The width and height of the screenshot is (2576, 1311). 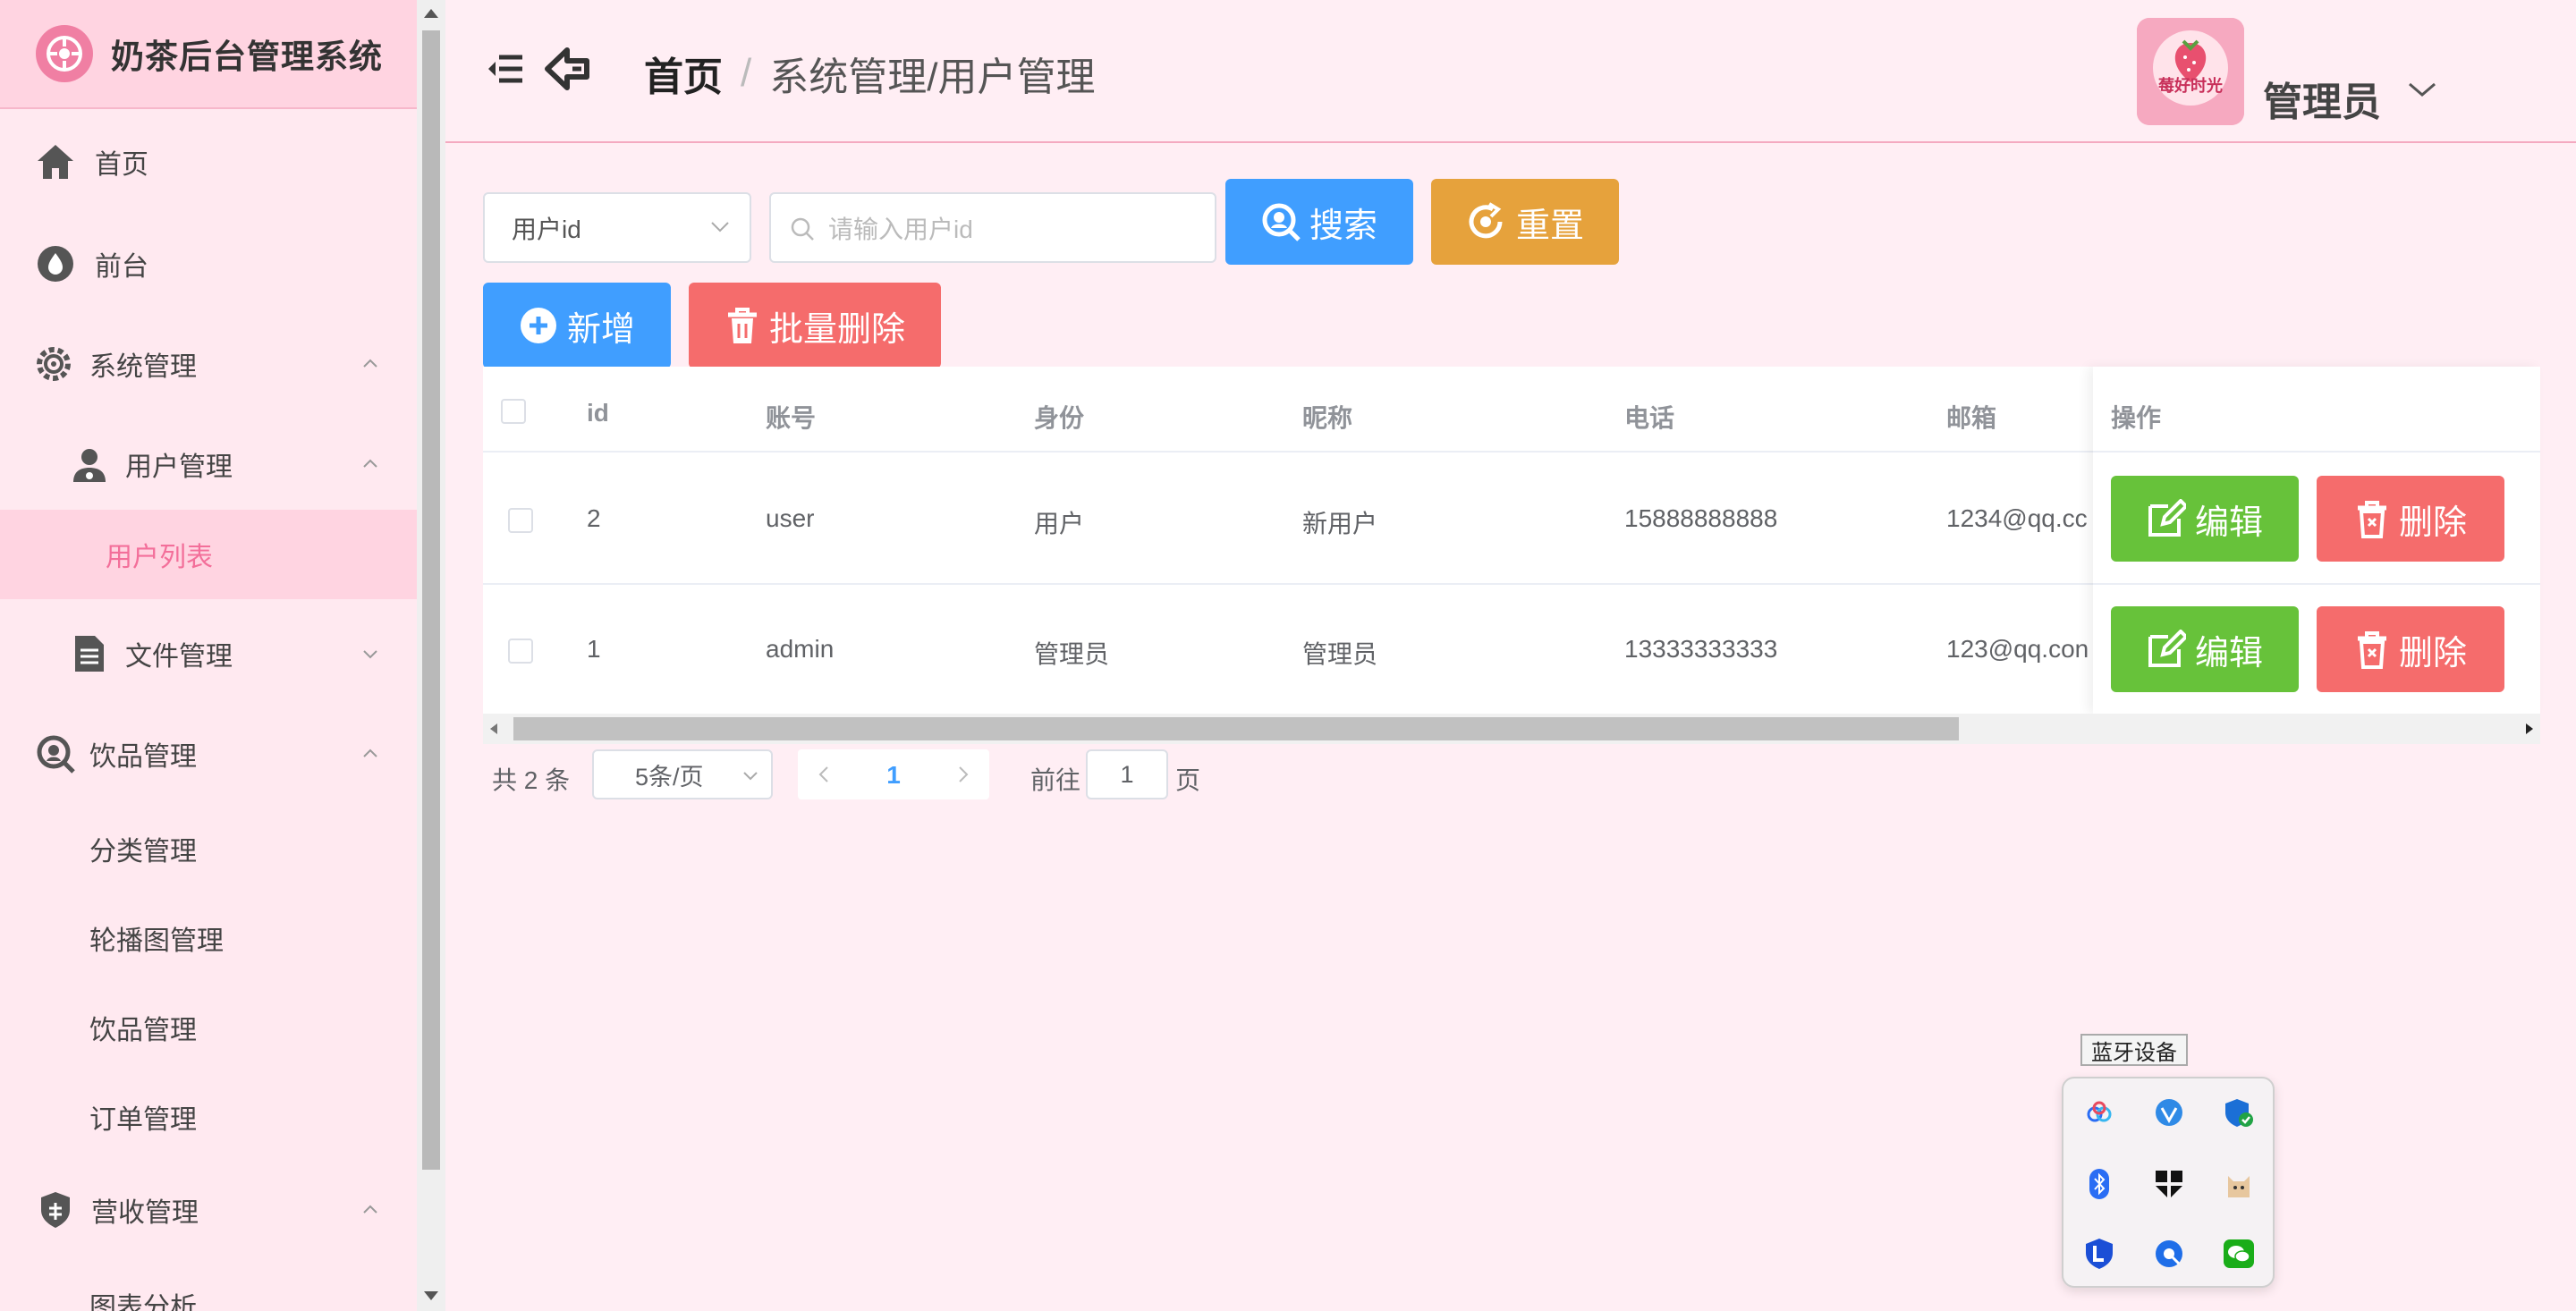 What do you see at coordinates (208, 653) in the screenshot?
I see `sidebar-item-file-management: 文件管理` at bounding box center [208, 653].